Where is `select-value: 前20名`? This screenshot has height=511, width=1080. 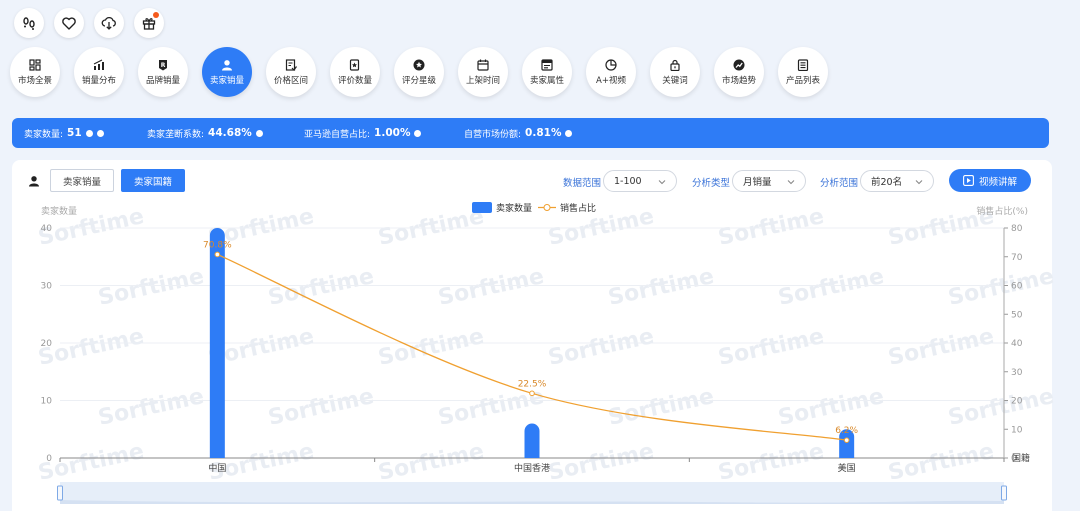 select-value: 前20名 is located at coordinates (887, 182).